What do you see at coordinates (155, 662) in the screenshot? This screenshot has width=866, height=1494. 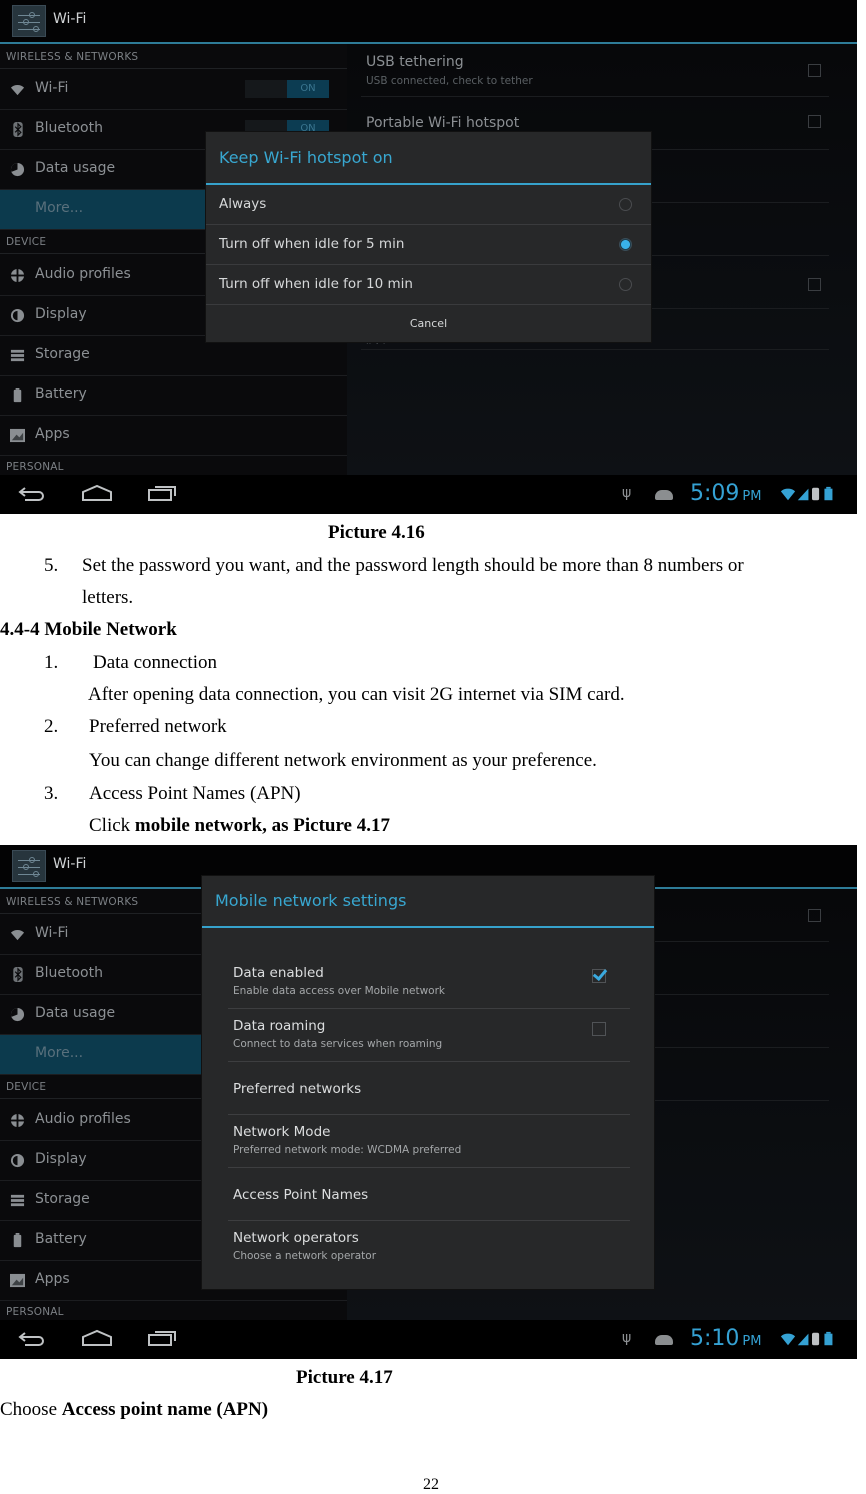 I see `step-1-title: Data connection` at bounding box center [155, 662].